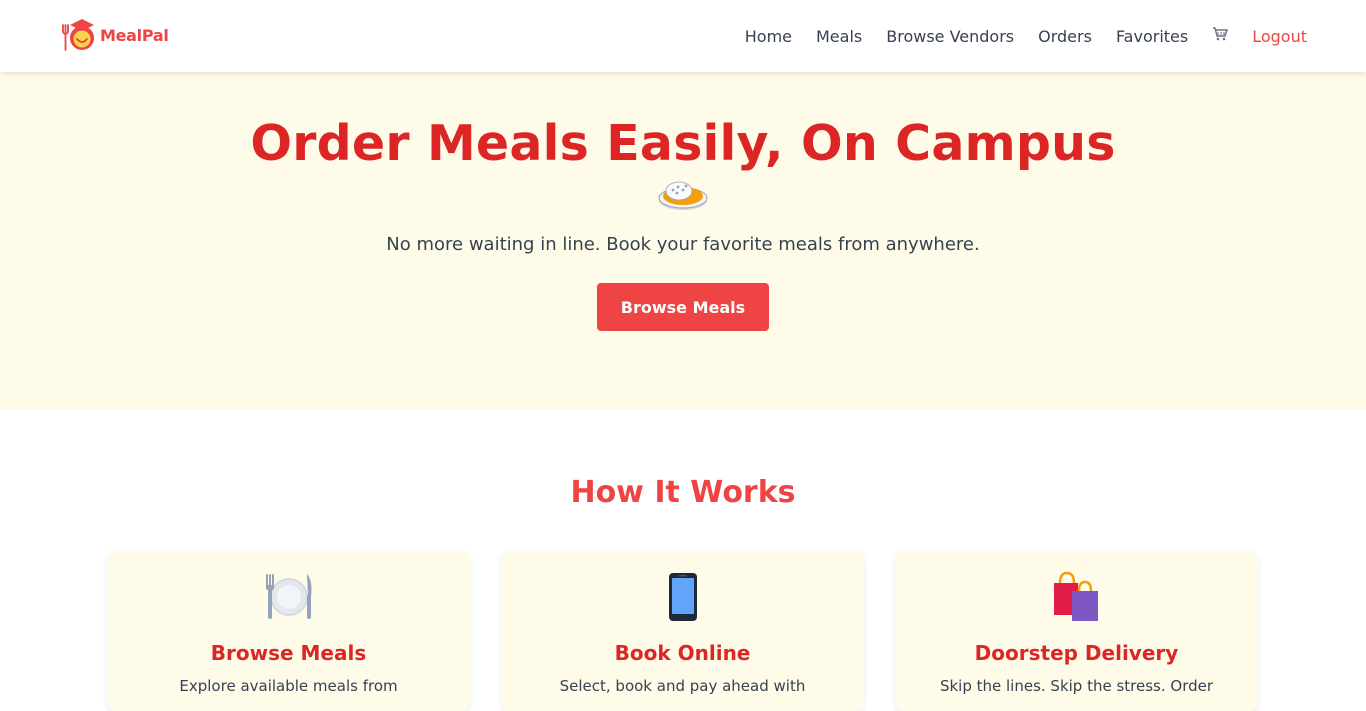 The width and height of the screenshot is (1366, 711). I want to click on mobile-phone-icon, so click(682, 597).